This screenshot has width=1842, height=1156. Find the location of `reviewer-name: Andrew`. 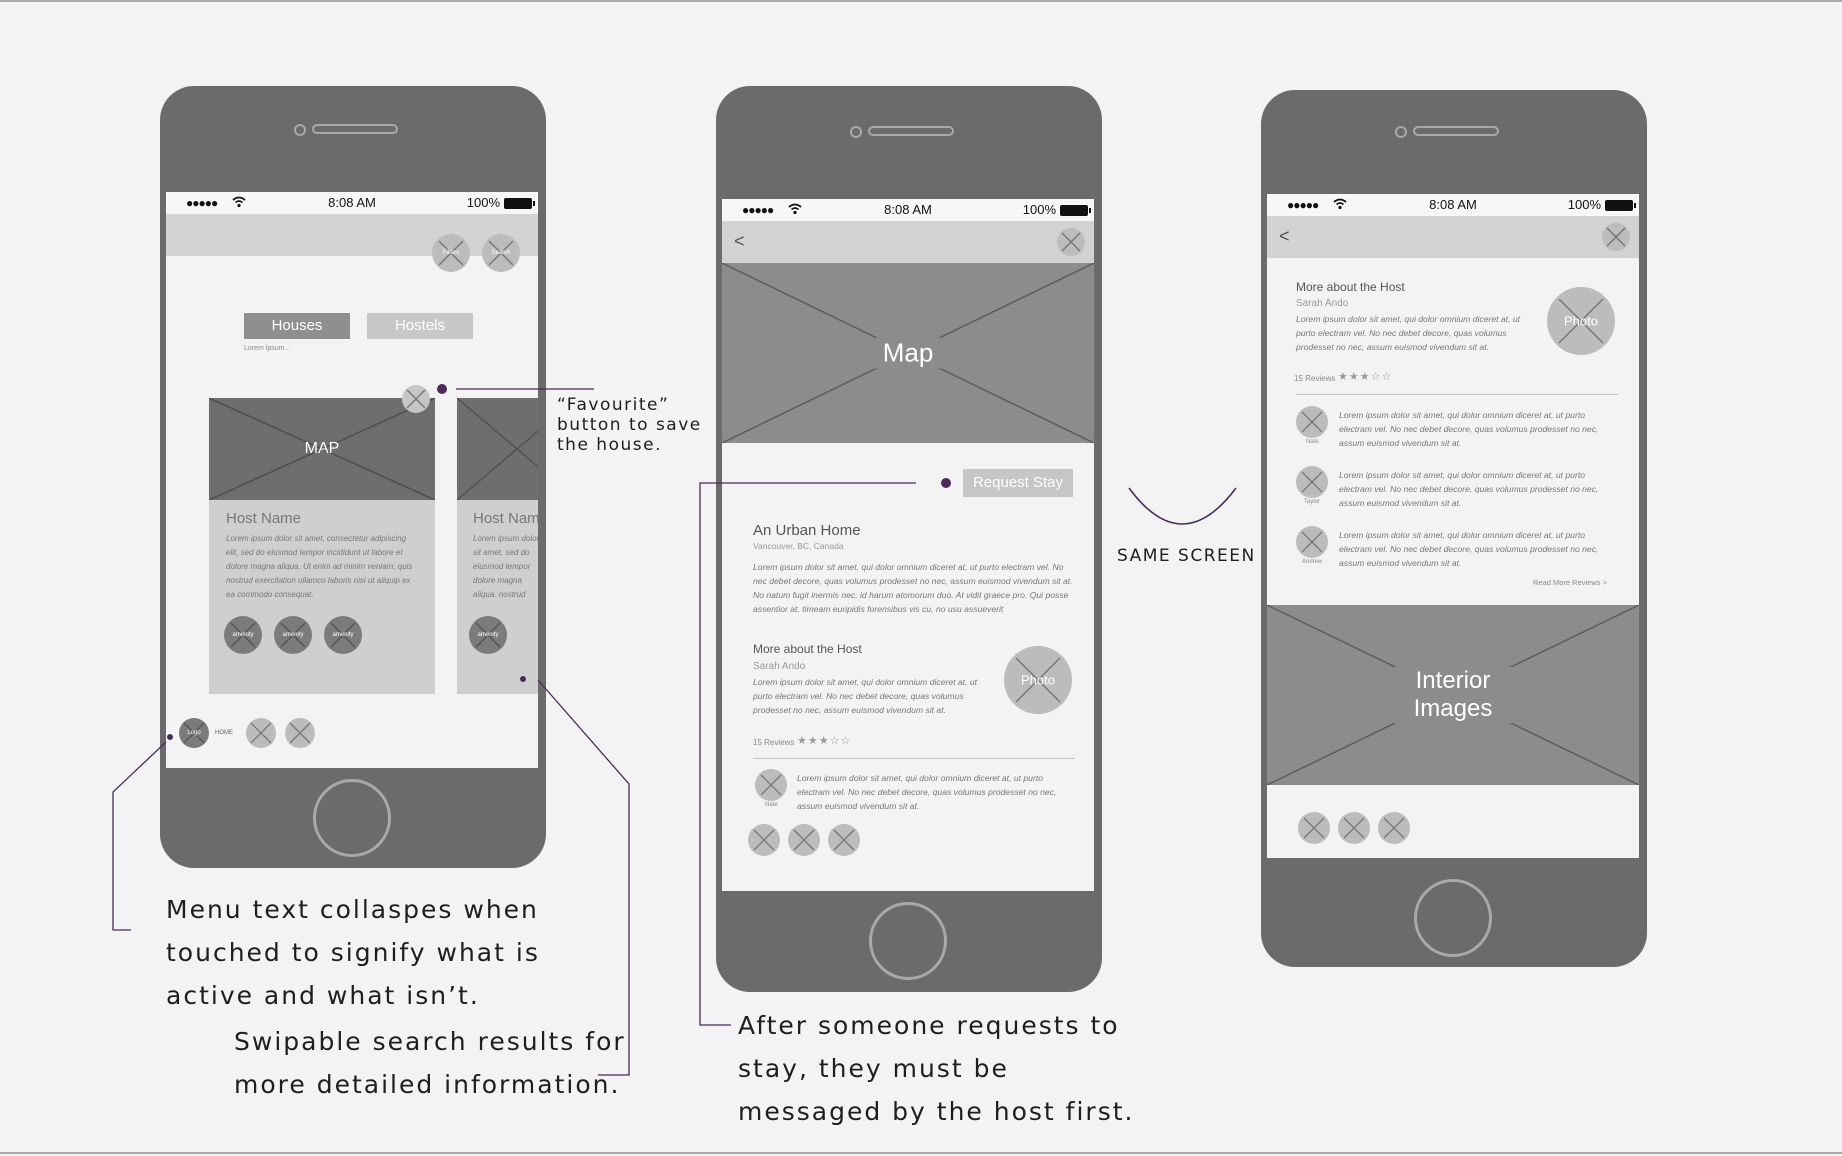

reviewer-name: Andrew is located at coordinates (1312, 562).